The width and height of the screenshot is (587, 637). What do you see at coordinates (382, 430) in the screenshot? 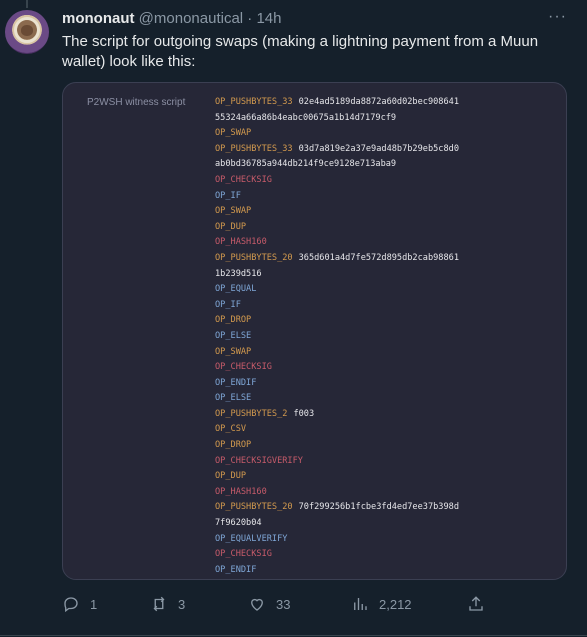
I see `script-line: OP_CSV` at bounding box center [382, 430].